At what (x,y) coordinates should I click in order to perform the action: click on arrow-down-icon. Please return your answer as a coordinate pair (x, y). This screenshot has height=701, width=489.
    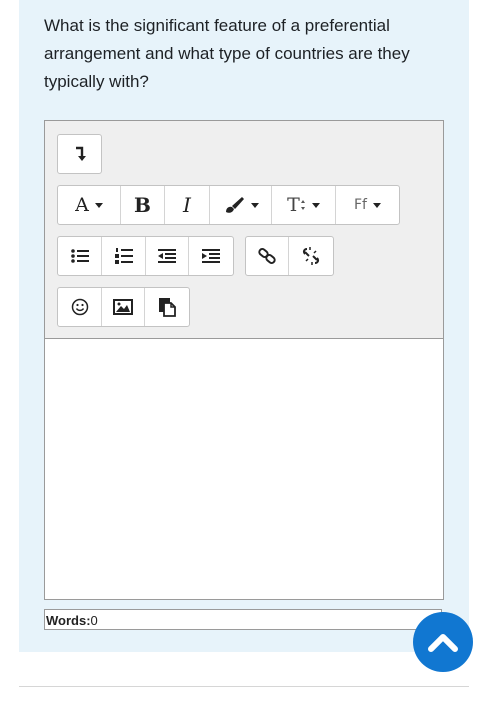
    Looking at the image, I should click on (80, 153).